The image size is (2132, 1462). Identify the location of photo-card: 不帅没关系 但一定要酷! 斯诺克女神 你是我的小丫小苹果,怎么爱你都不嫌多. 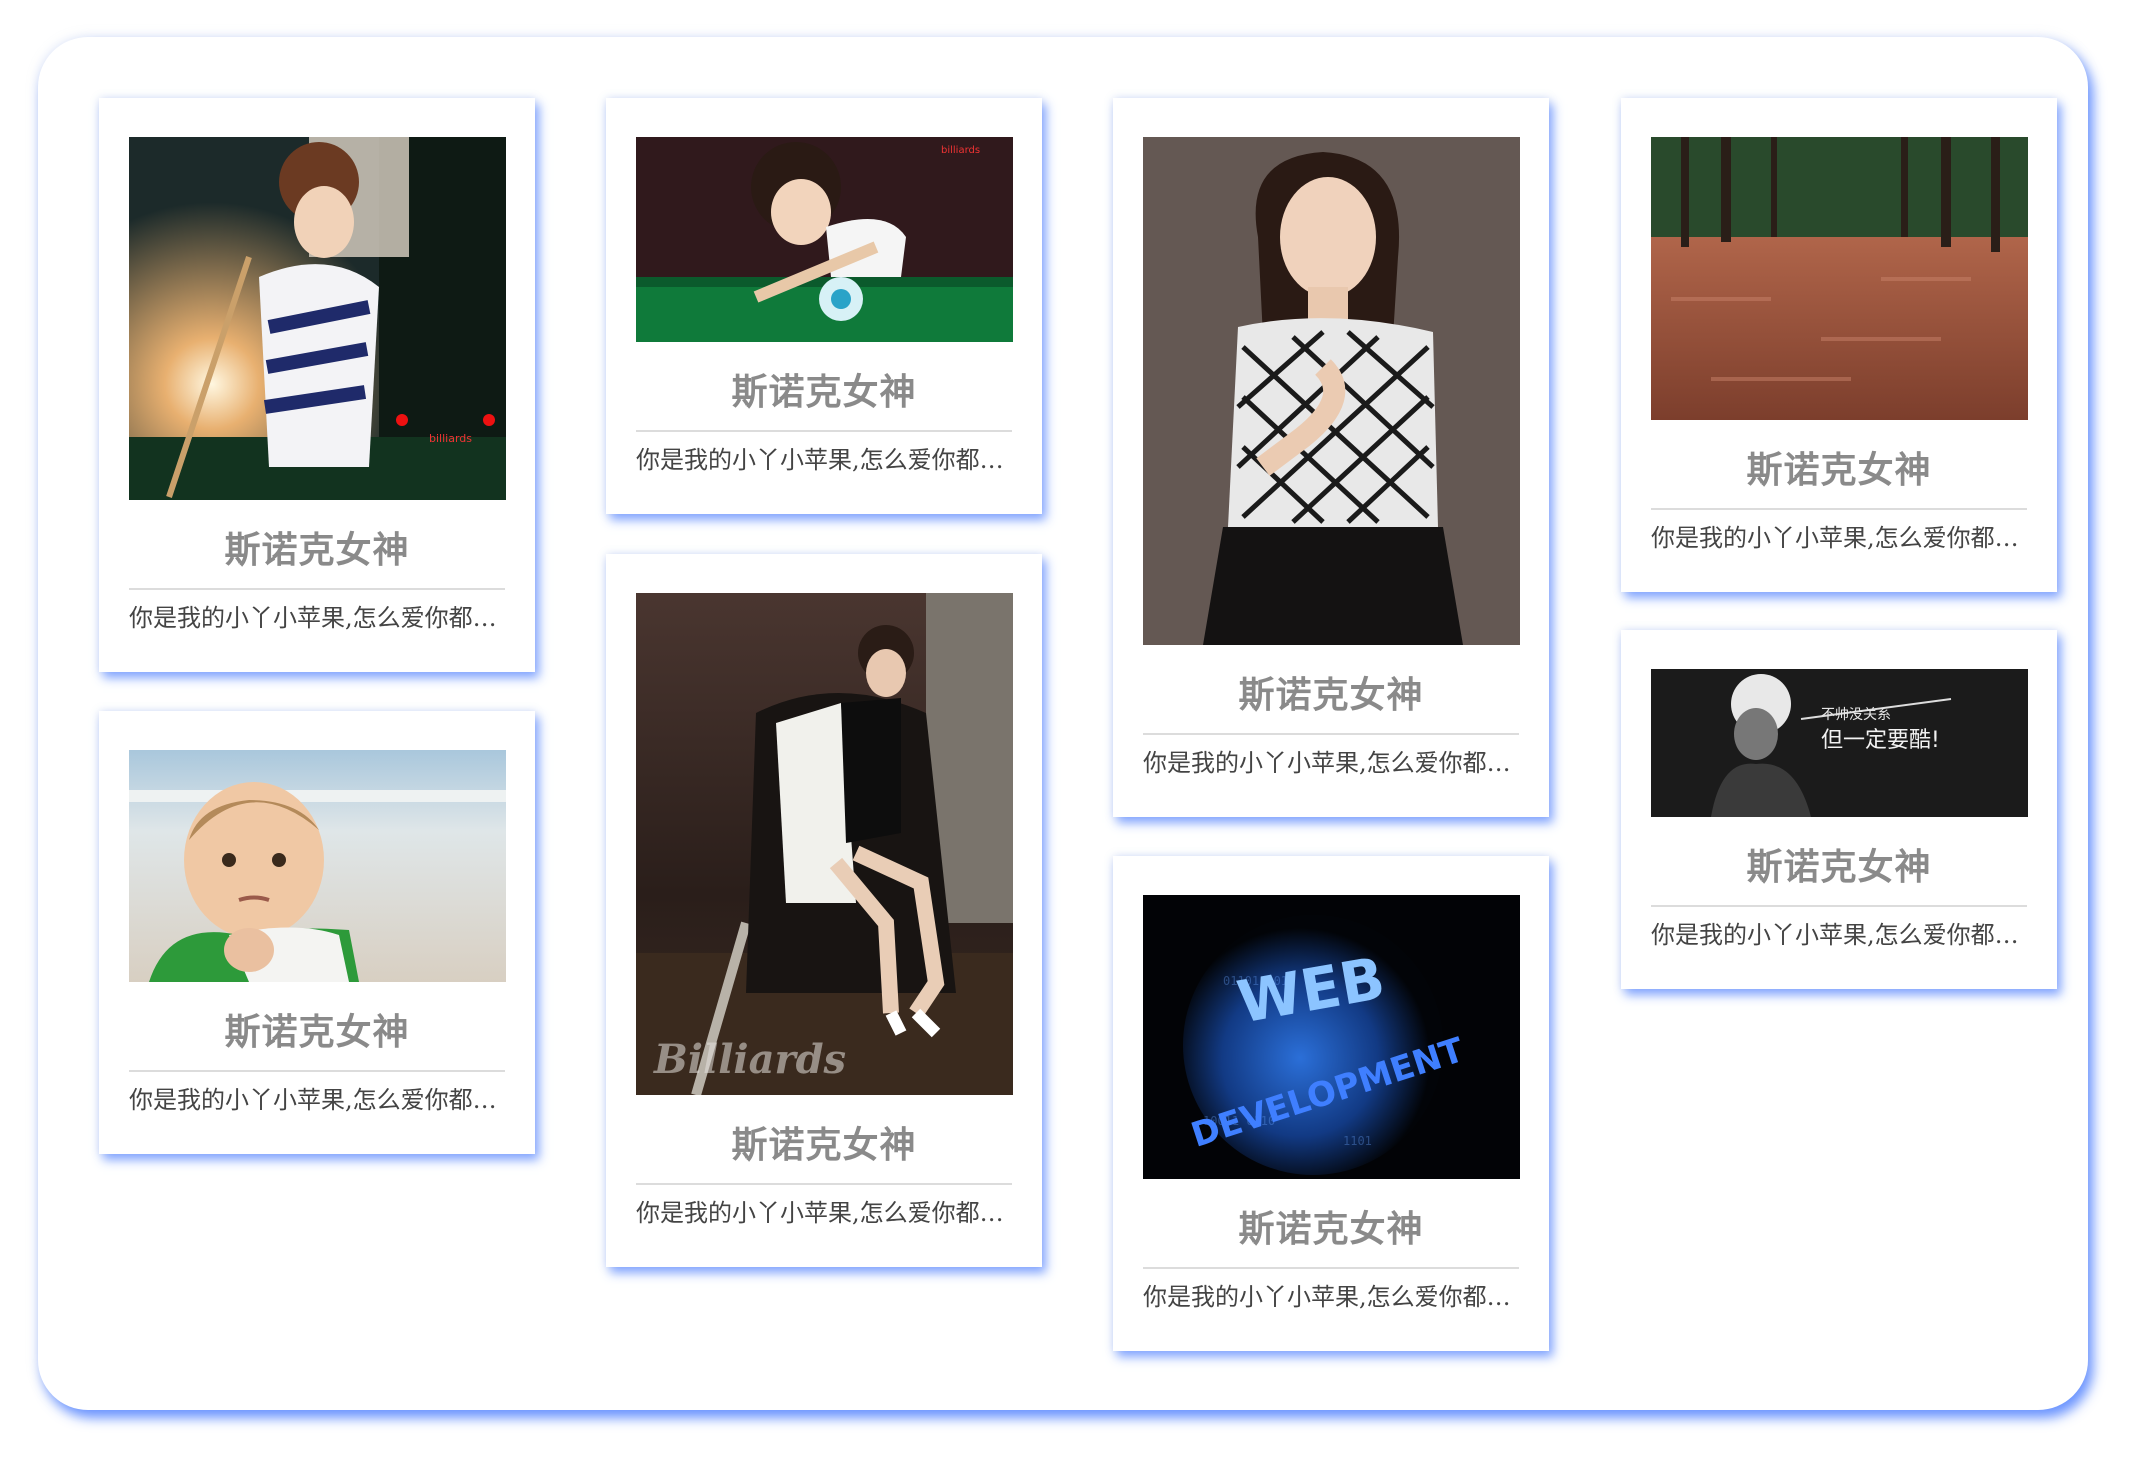
(1839, 809).